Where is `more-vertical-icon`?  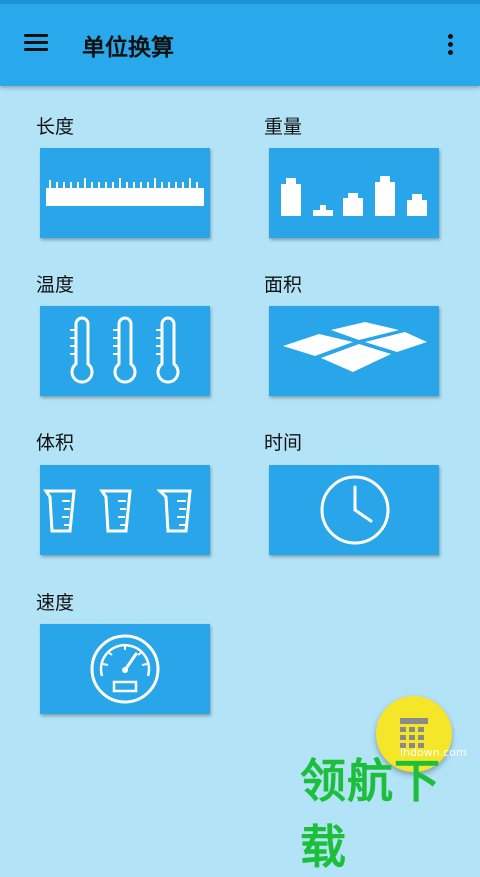
more-vertical-icon is located at coordinates (450, 45).